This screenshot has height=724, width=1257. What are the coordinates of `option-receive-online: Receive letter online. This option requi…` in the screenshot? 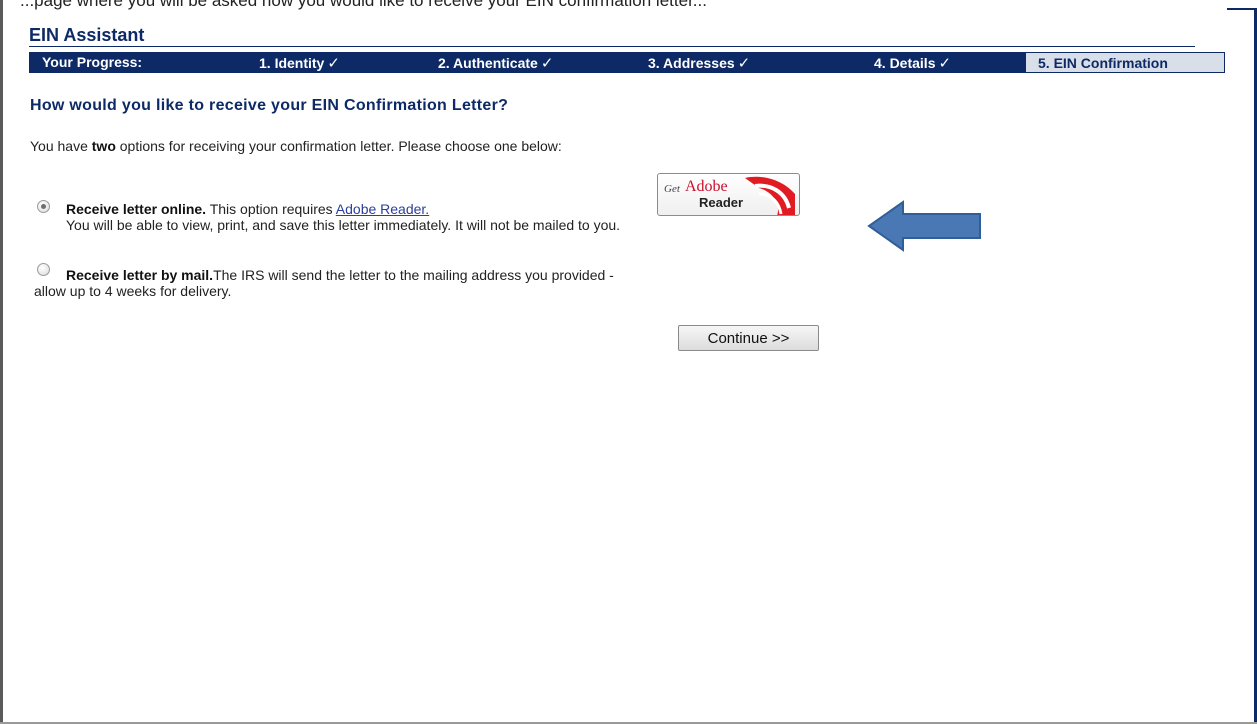 It's located at (343, 217).